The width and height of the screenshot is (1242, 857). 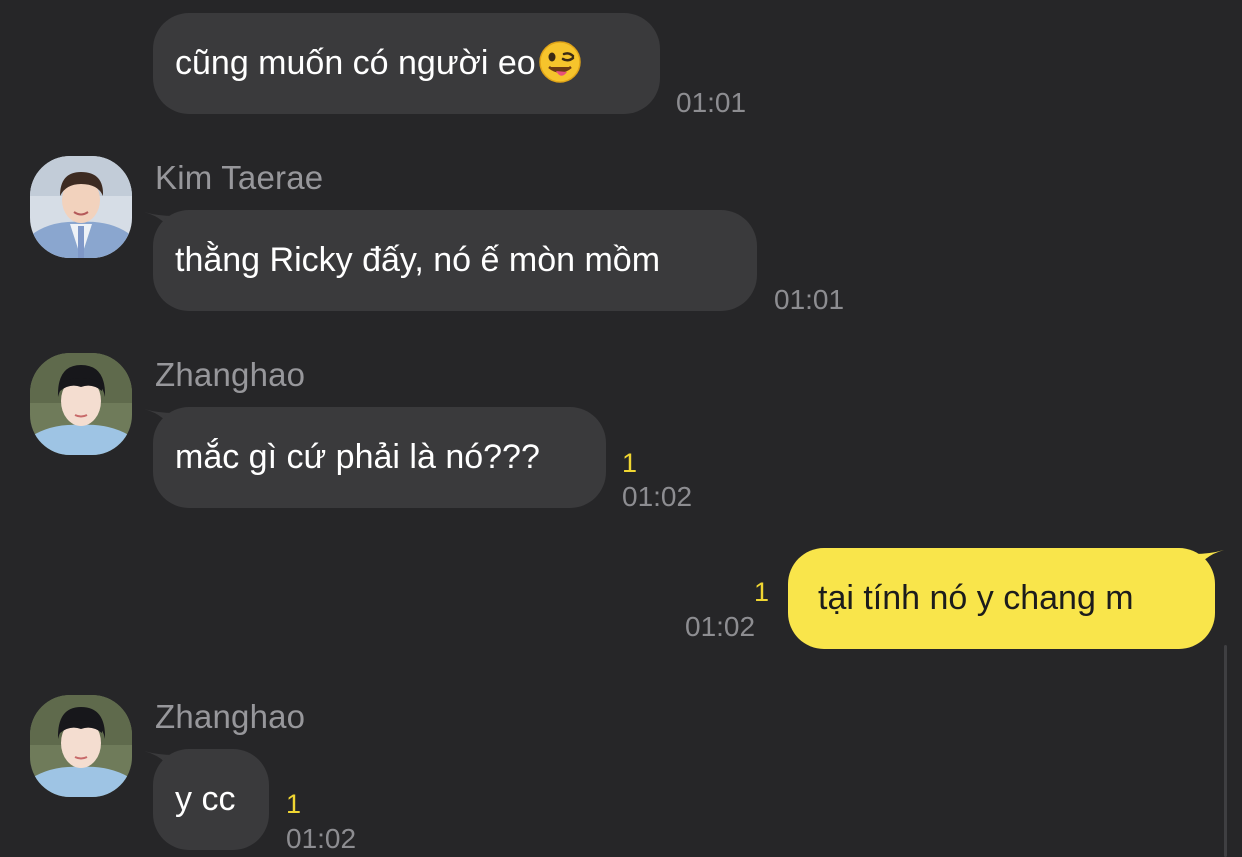 What do you see at coordinates (976, 598) in the screenshot?
I see `message-text: tại tính nó y chang m` at bounding box center [976, 598].